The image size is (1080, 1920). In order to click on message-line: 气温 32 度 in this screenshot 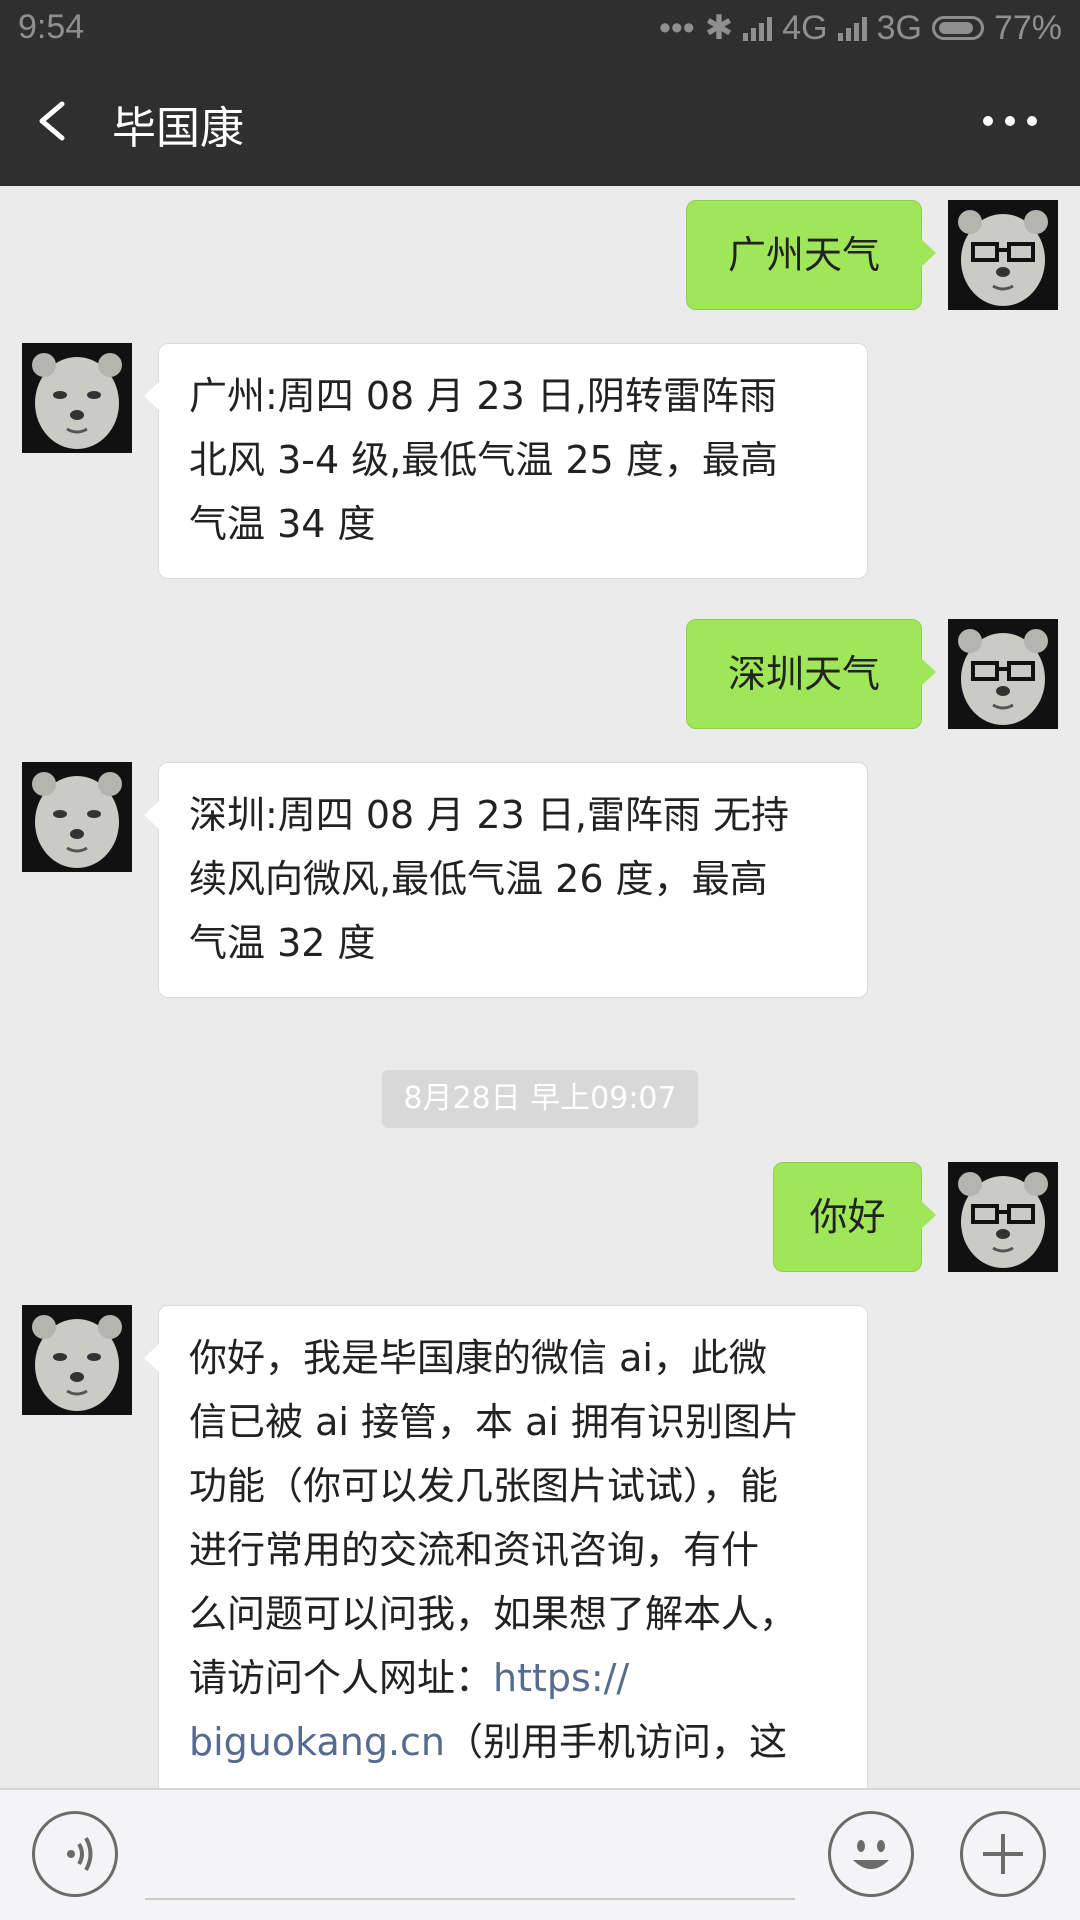, I will do `click(282, 943)`.